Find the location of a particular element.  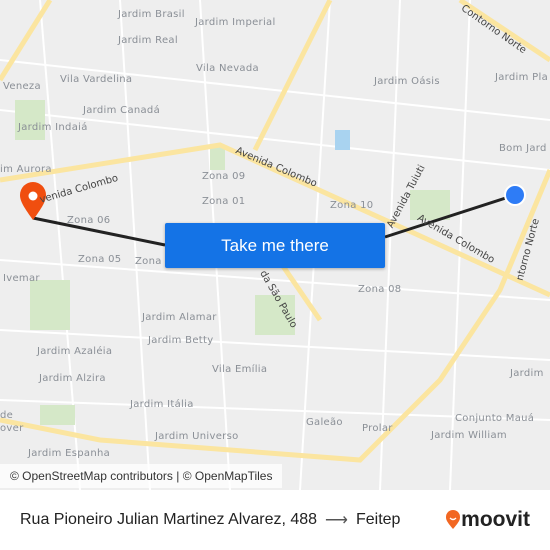

map-label: Jardim Oásis is located at coordinates (407, 81).